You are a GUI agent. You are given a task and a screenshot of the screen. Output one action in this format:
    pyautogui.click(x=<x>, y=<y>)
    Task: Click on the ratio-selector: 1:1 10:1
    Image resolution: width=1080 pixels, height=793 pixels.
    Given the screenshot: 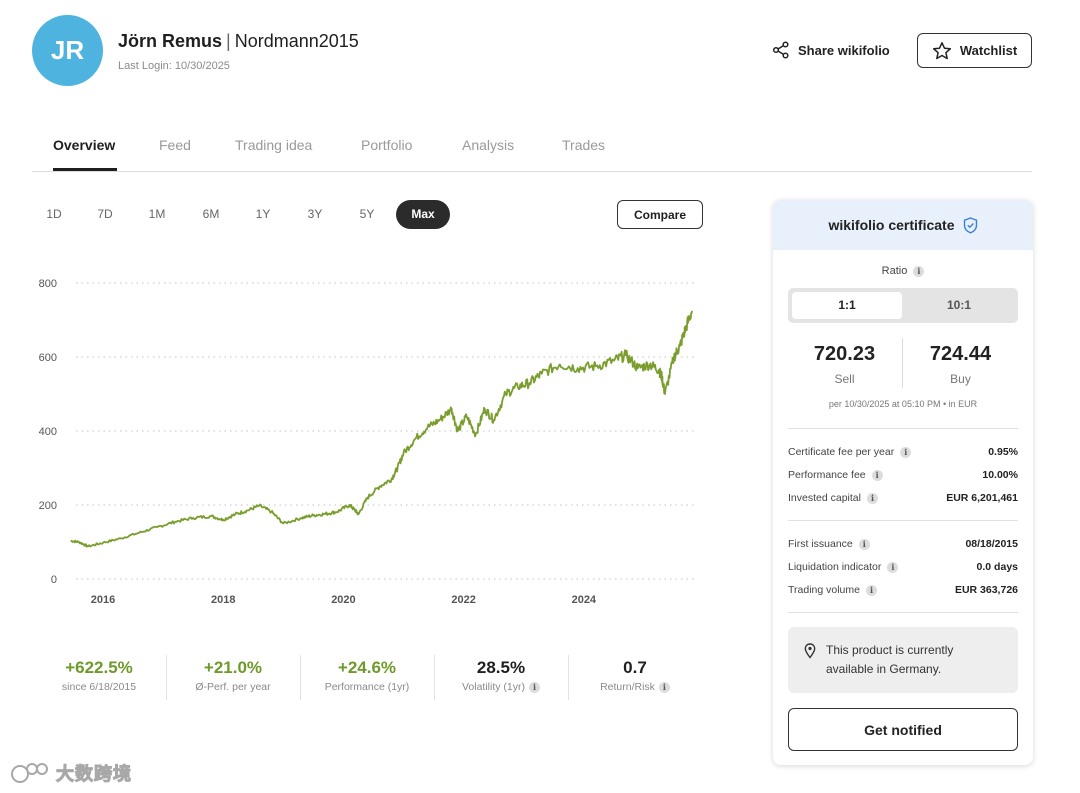 What is the action you would take?
    pyautogui.click(x=903, y=305)
    